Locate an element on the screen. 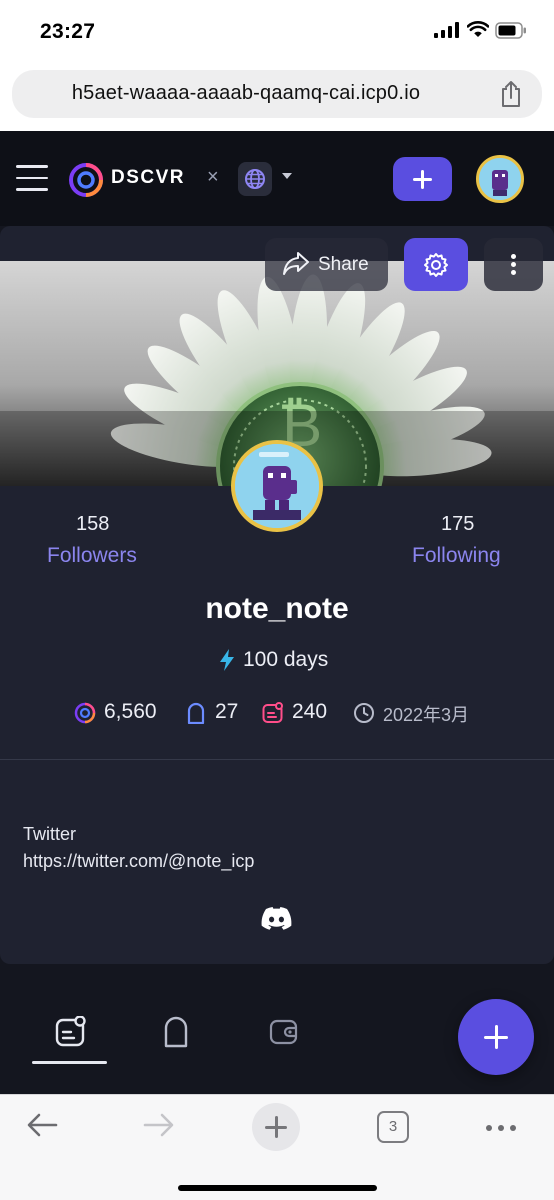 Image resolution: width=554 pixels, height=1200 pixels. dscvr-logo-icon is located at coordinates (86, 180).